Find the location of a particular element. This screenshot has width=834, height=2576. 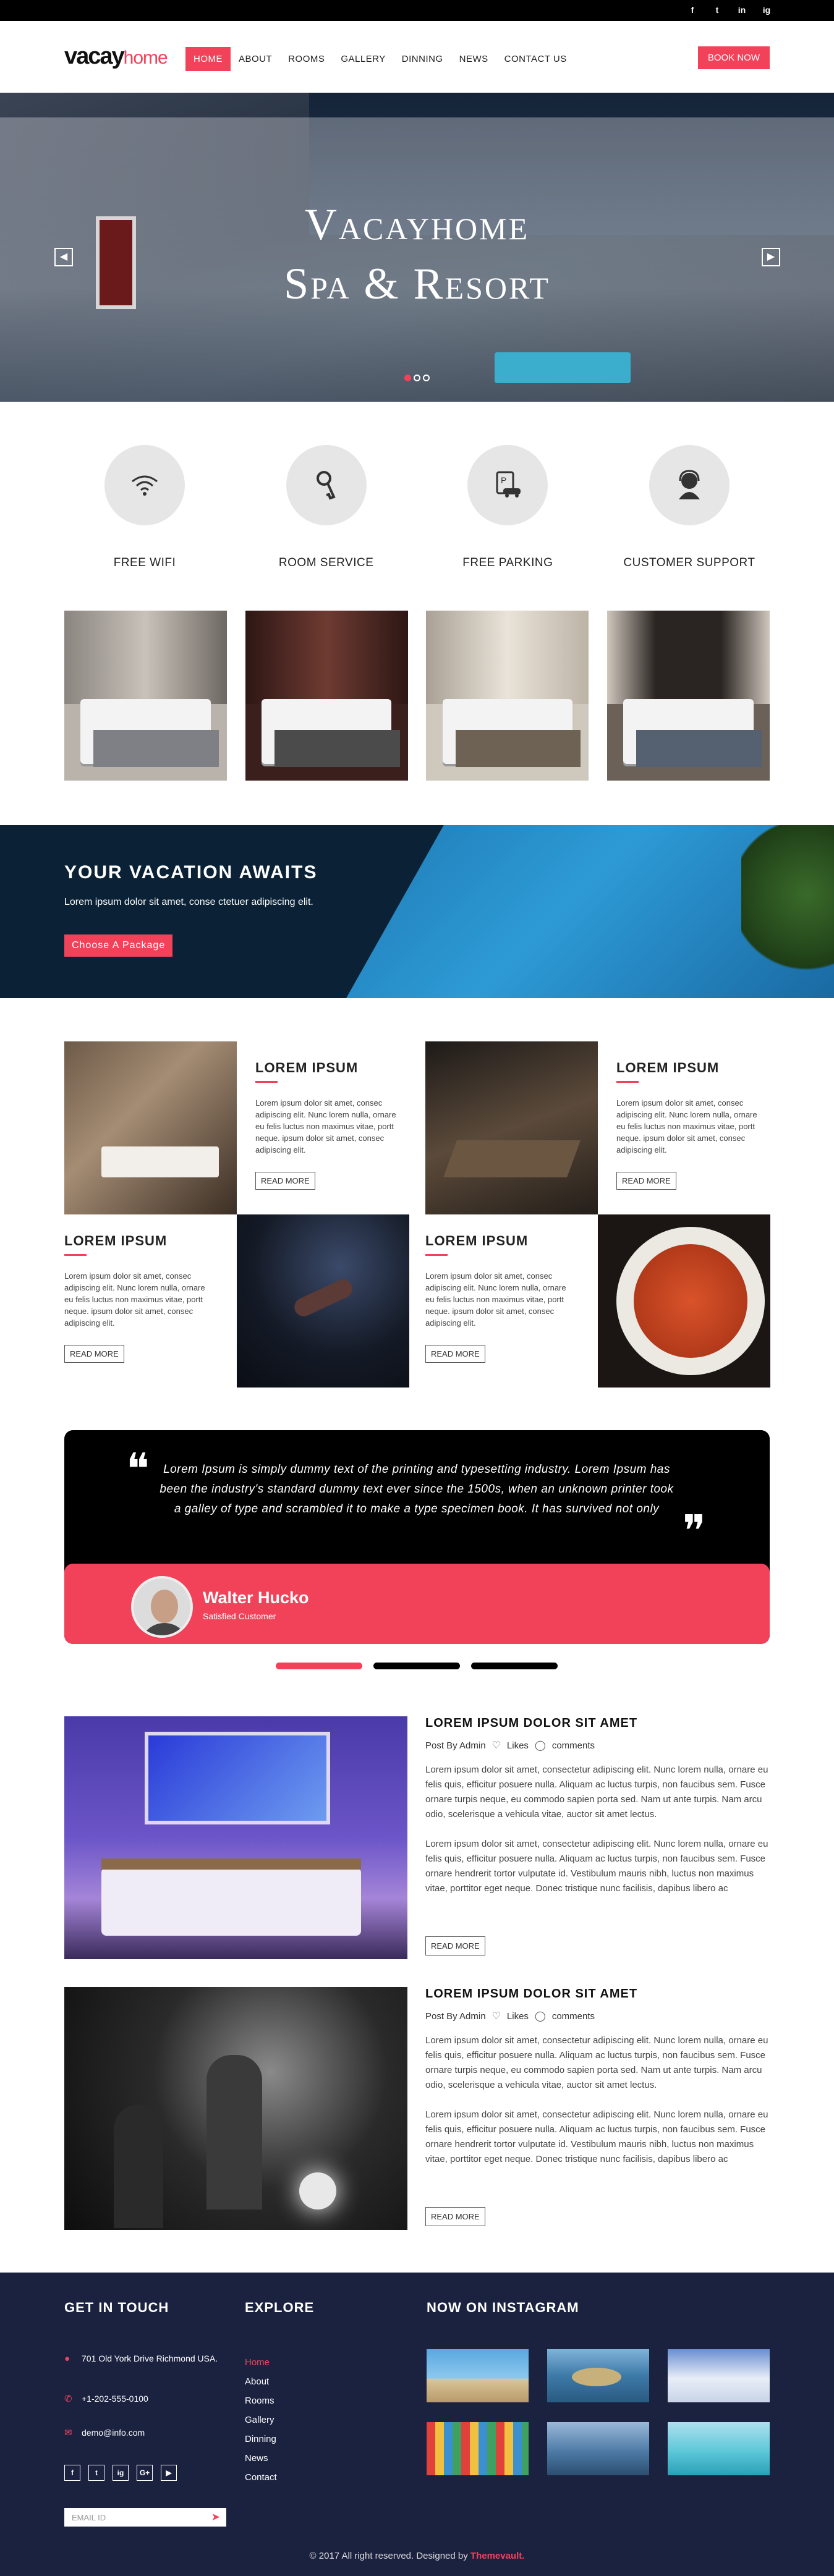

nav-dinning: DINNING is located at coordinates (422, 59).